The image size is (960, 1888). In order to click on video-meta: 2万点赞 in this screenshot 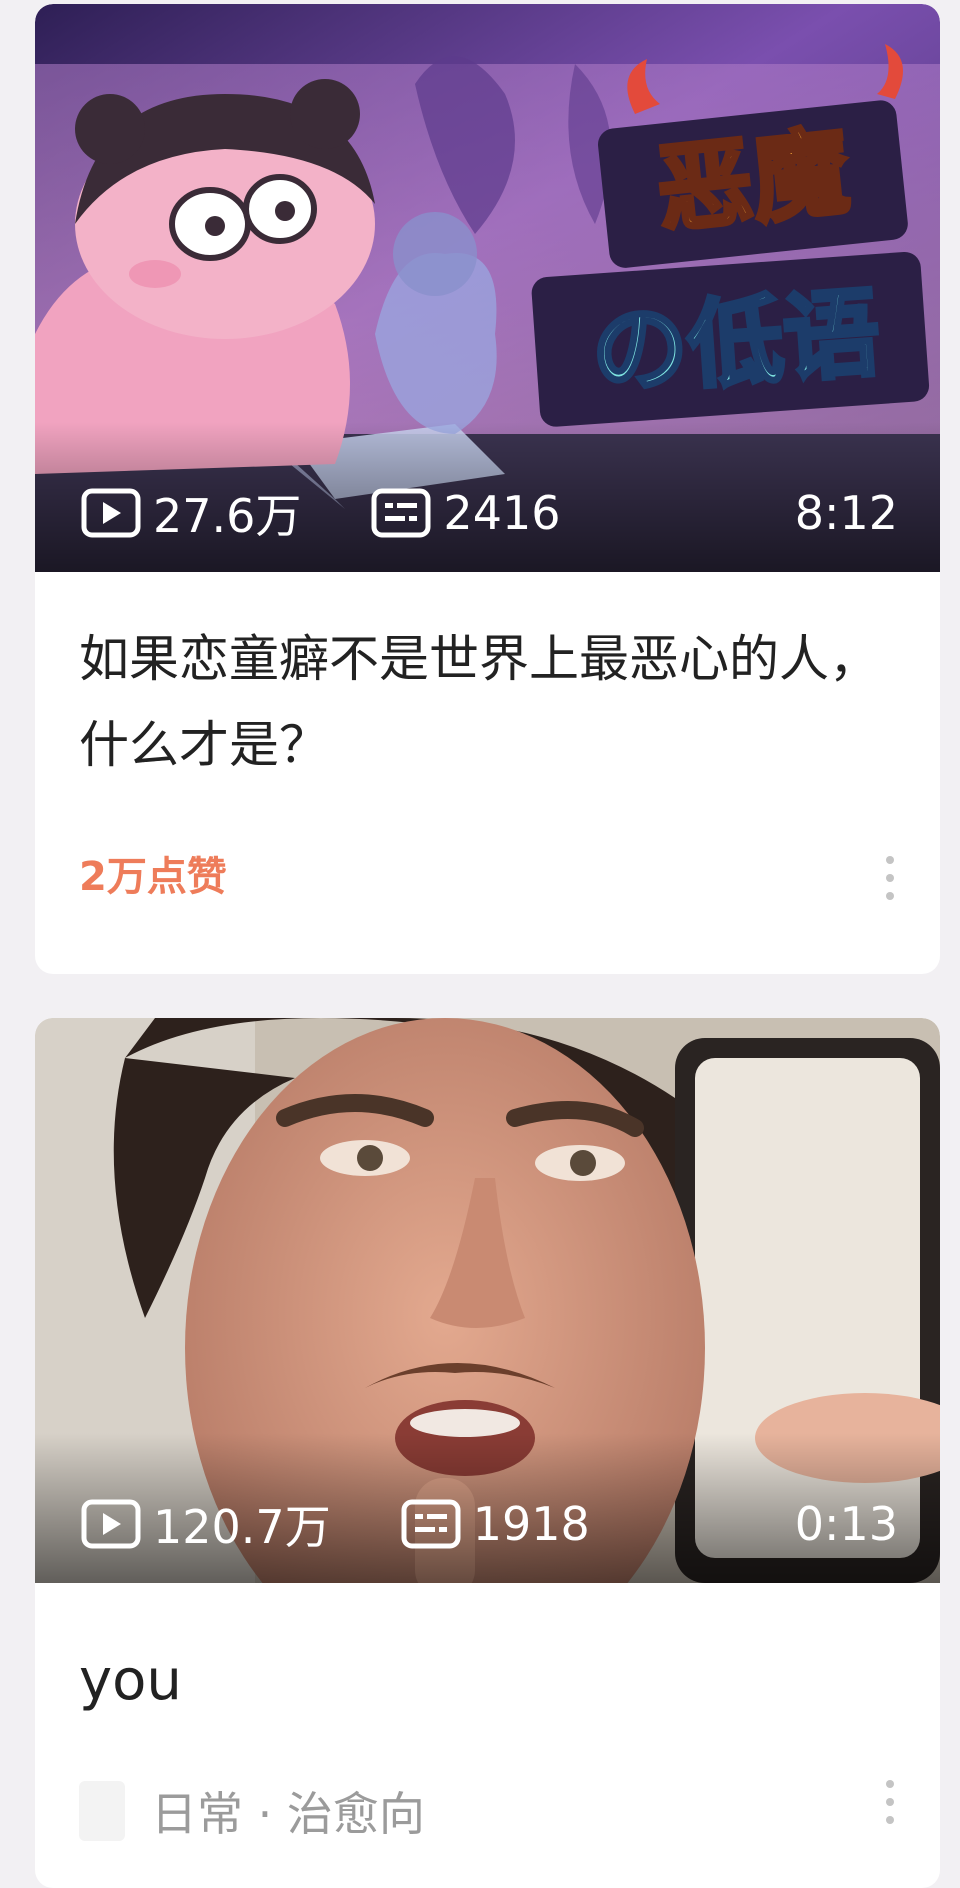, I will do `click(153, 873)`.